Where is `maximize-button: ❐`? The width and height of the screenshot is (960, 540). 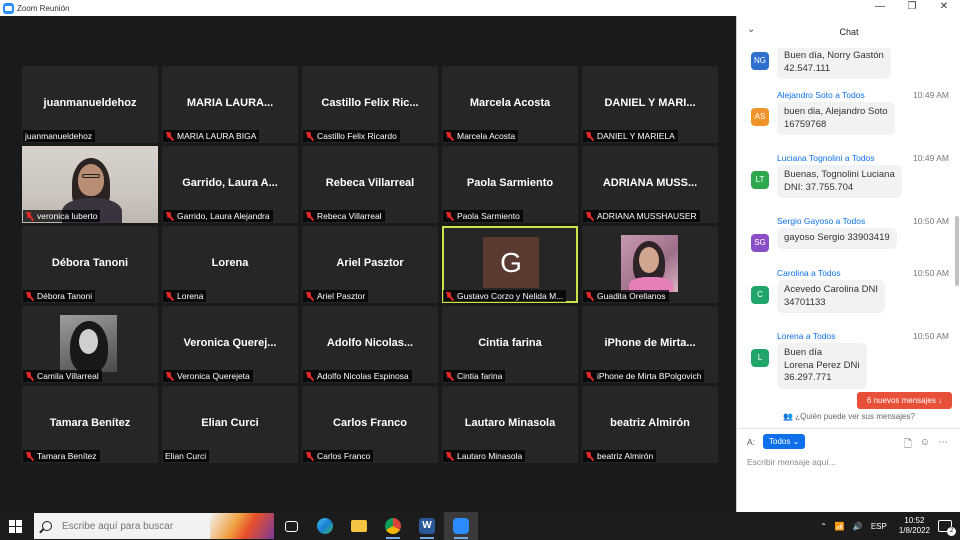
maximize-button: ❐ is located at coordinates (912, 8).